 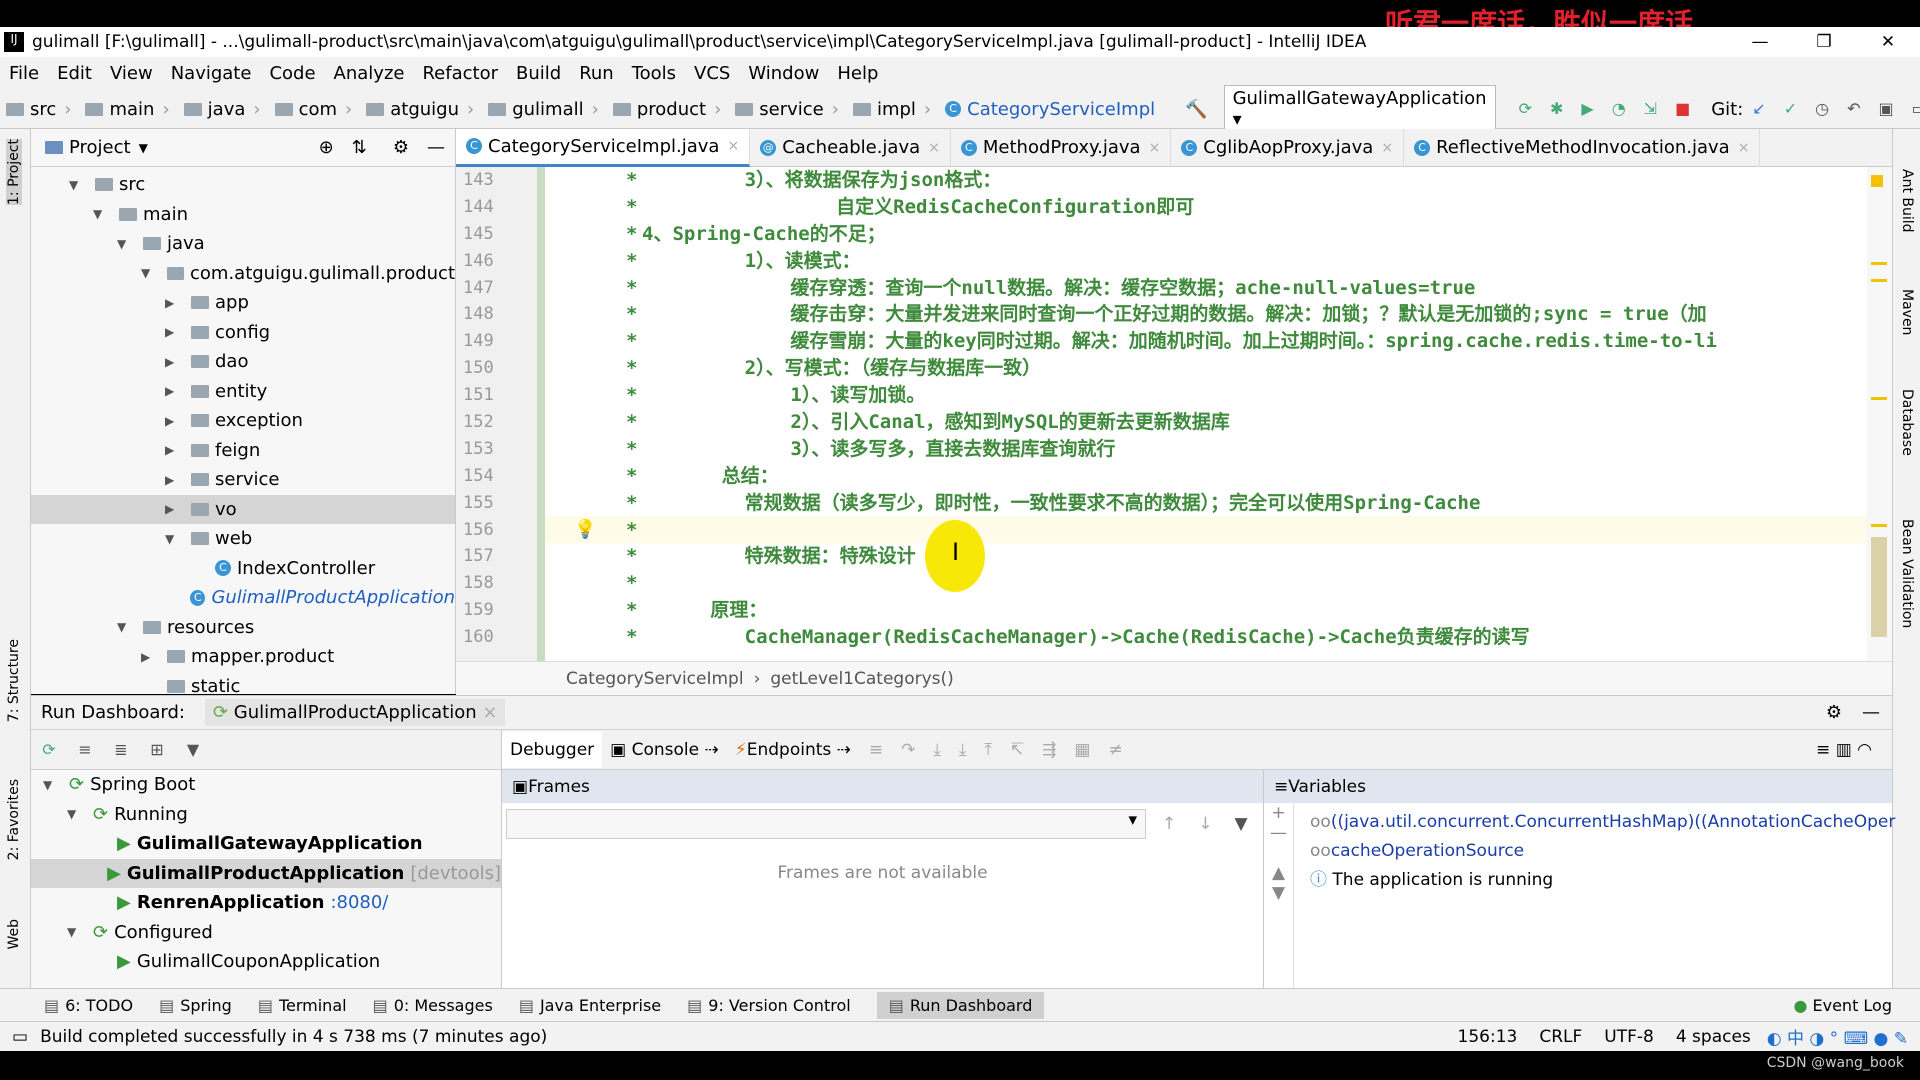 What do you see at coordinates (243, 628) in the screenshot?
I see `tree-item: ▼ resources` at bounding box center [243, 628].